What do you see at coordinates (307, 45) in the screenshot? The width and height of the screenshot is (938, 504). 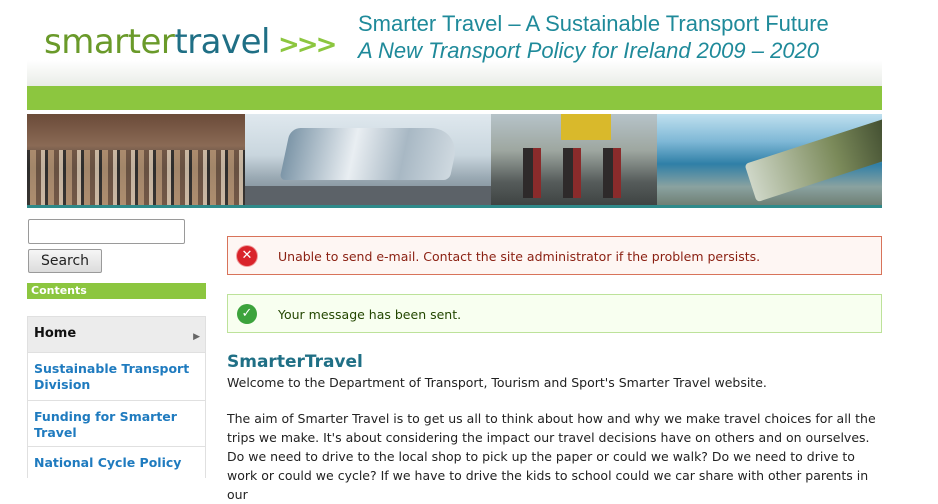 I see `logo-arrows-icon: >>>` at bounding box center [307, 45].